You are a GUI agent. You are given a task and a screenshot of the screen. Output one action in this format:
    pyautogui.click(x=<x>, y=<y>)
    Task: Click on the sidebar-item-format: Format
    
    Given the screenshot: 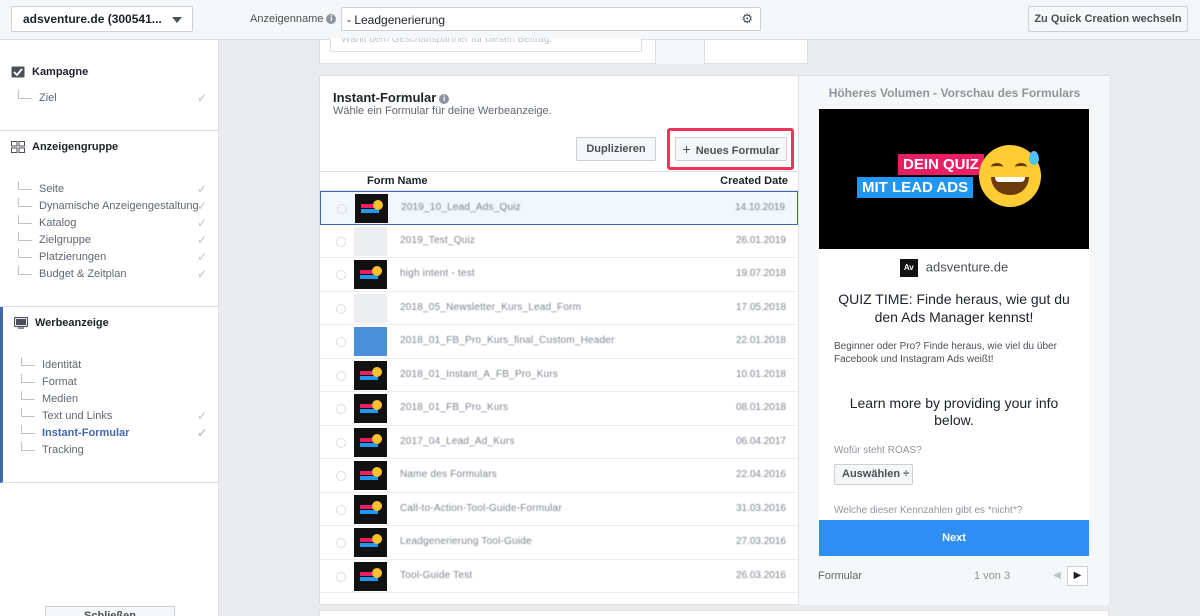 What is the action you would take?
    pyautogui.click(x=111, y=382)
    